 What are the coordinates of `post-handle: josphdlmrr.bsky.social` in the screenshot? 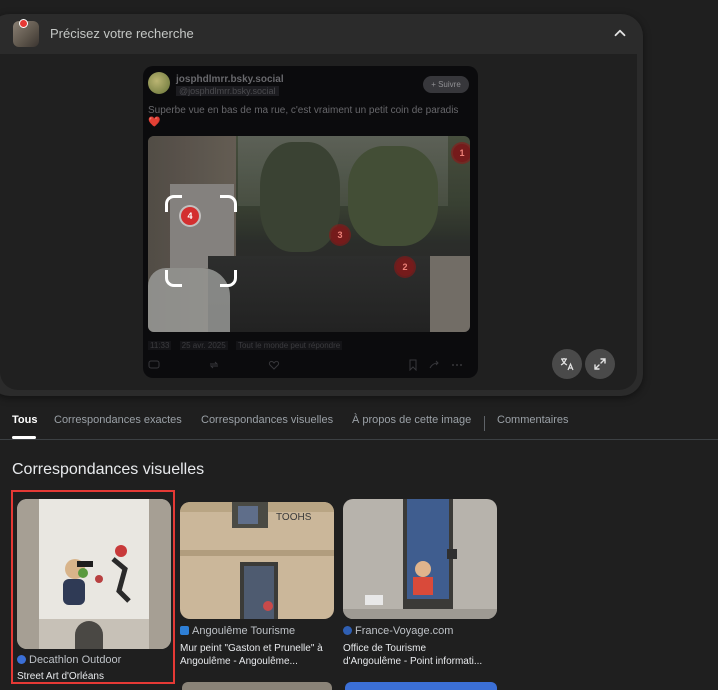 It's located at (230, 79).